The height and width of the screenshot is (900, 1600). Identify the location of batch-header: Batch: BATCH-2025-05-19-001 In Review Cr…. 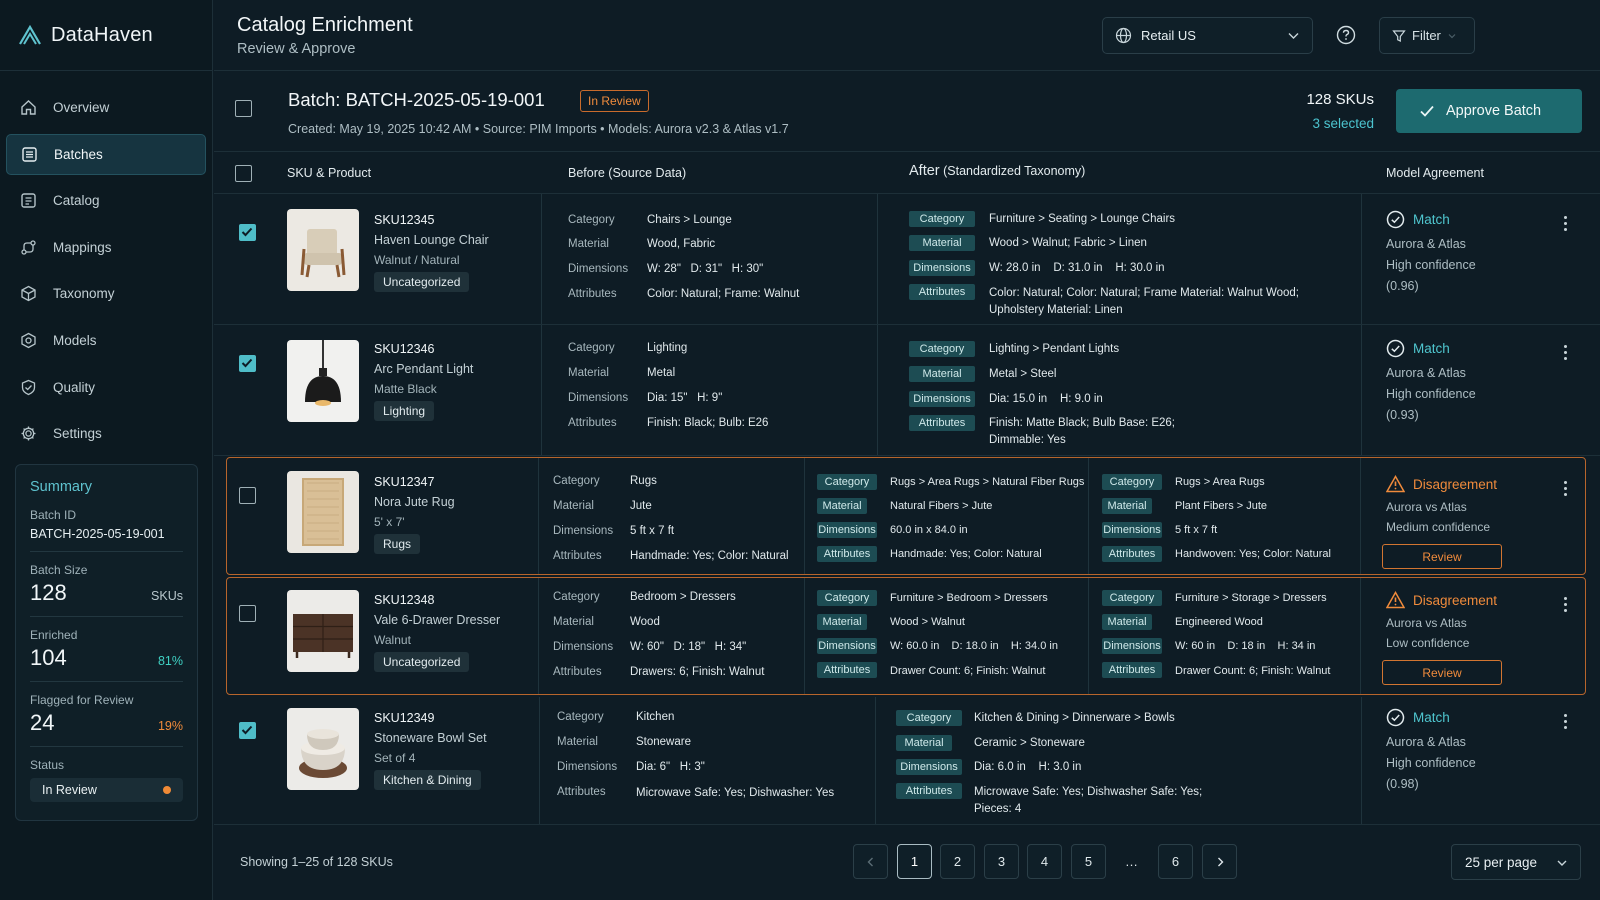
(907, 111).